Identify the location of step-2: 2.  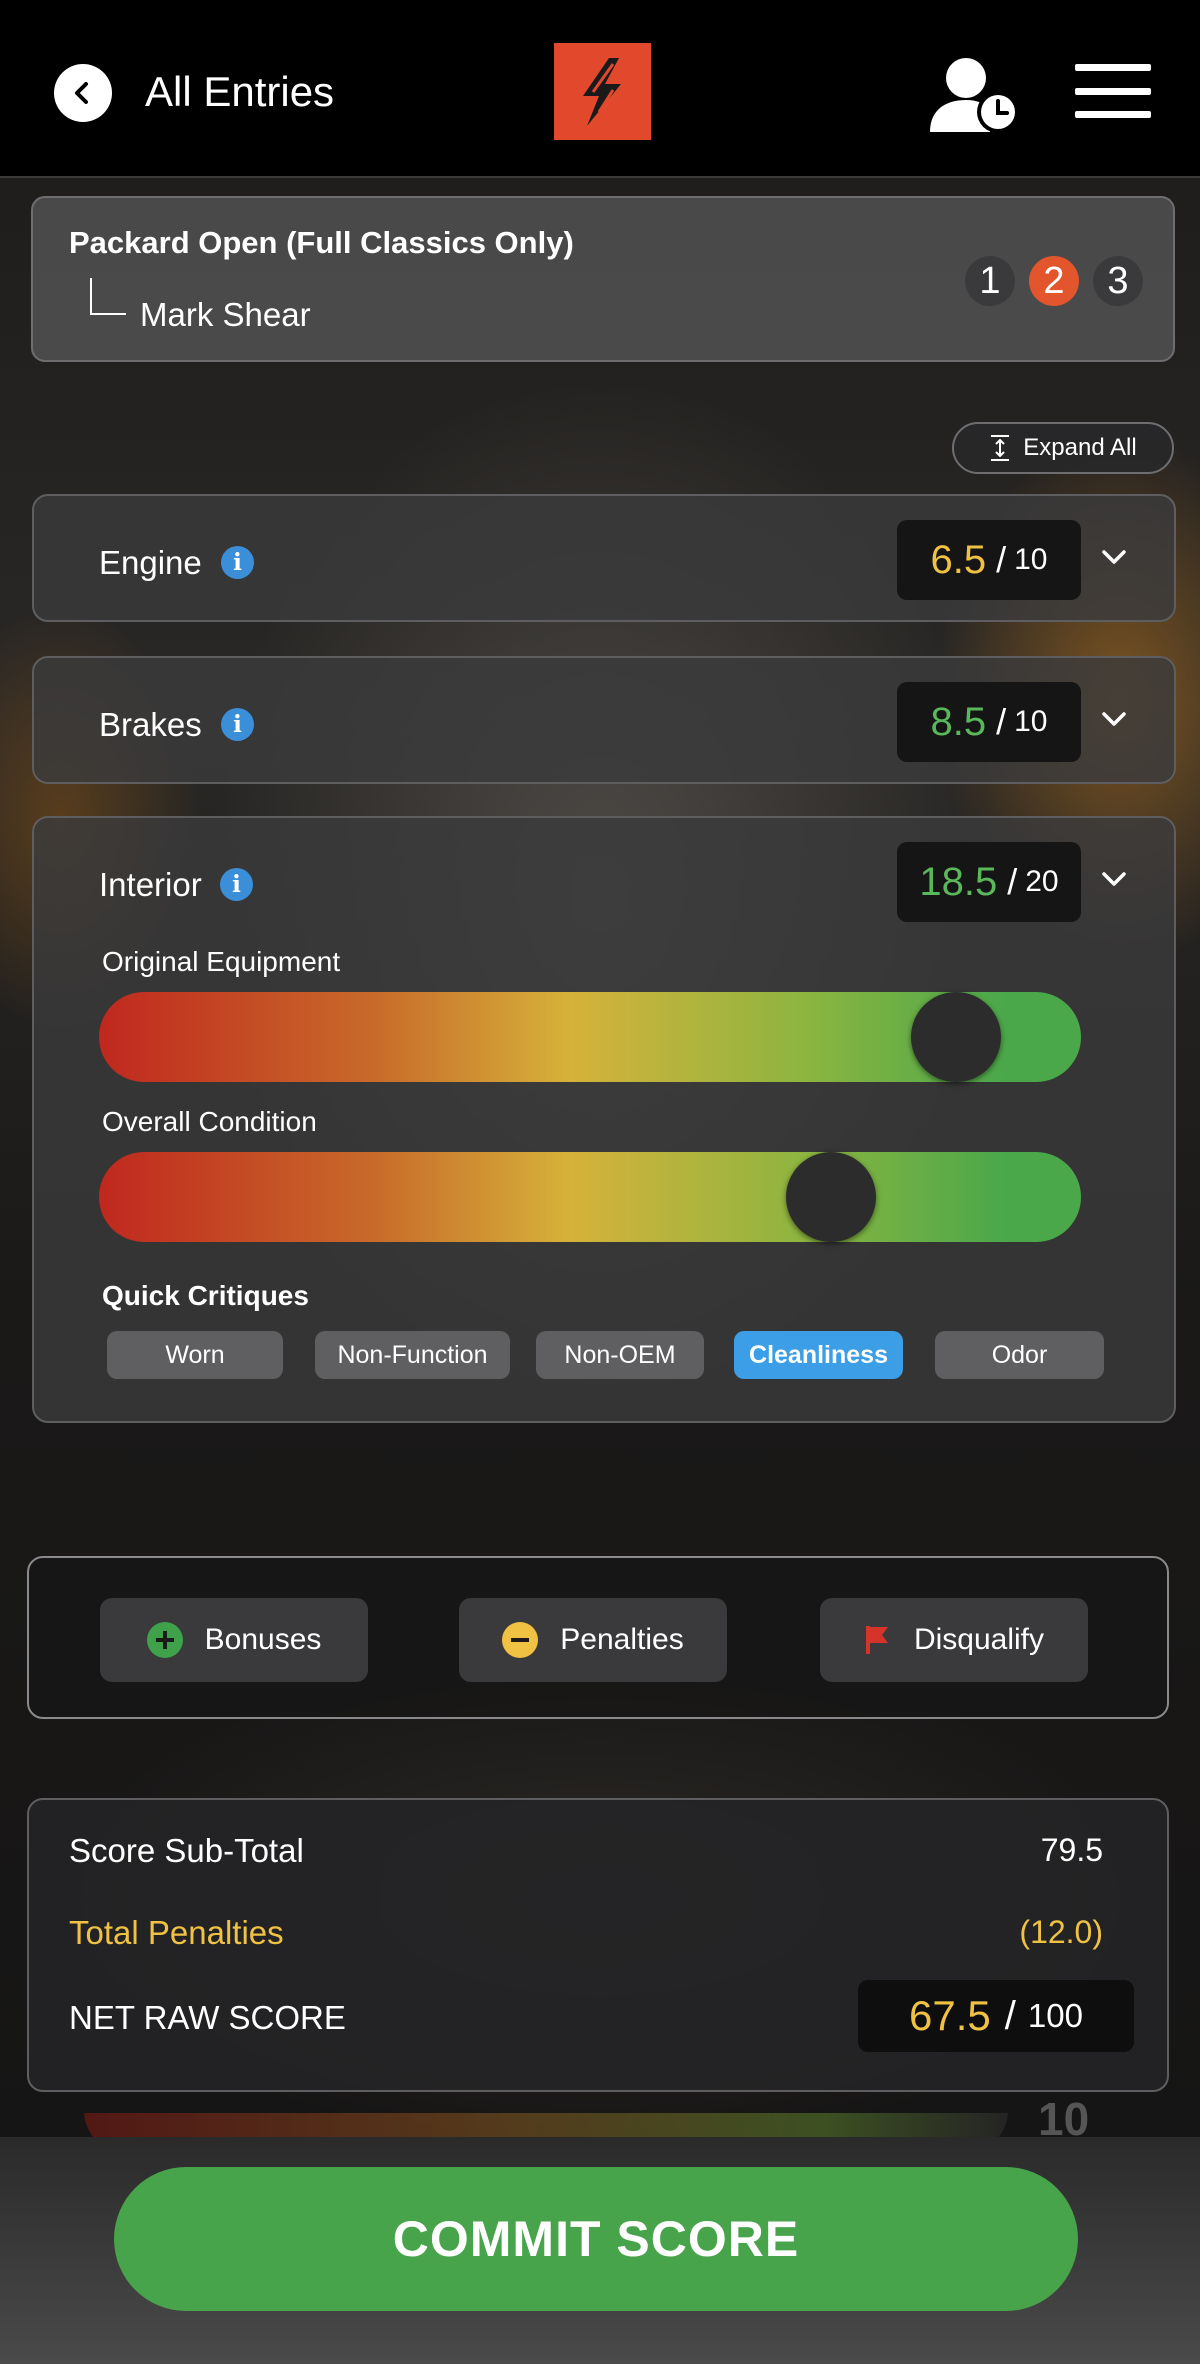
(1054, 281).